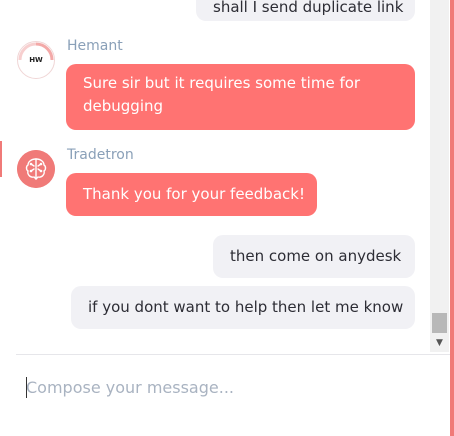 This screenshot has height=436, width=454. I want to click on scroll-down-arrow-icon: ▼, so click(439, 343).